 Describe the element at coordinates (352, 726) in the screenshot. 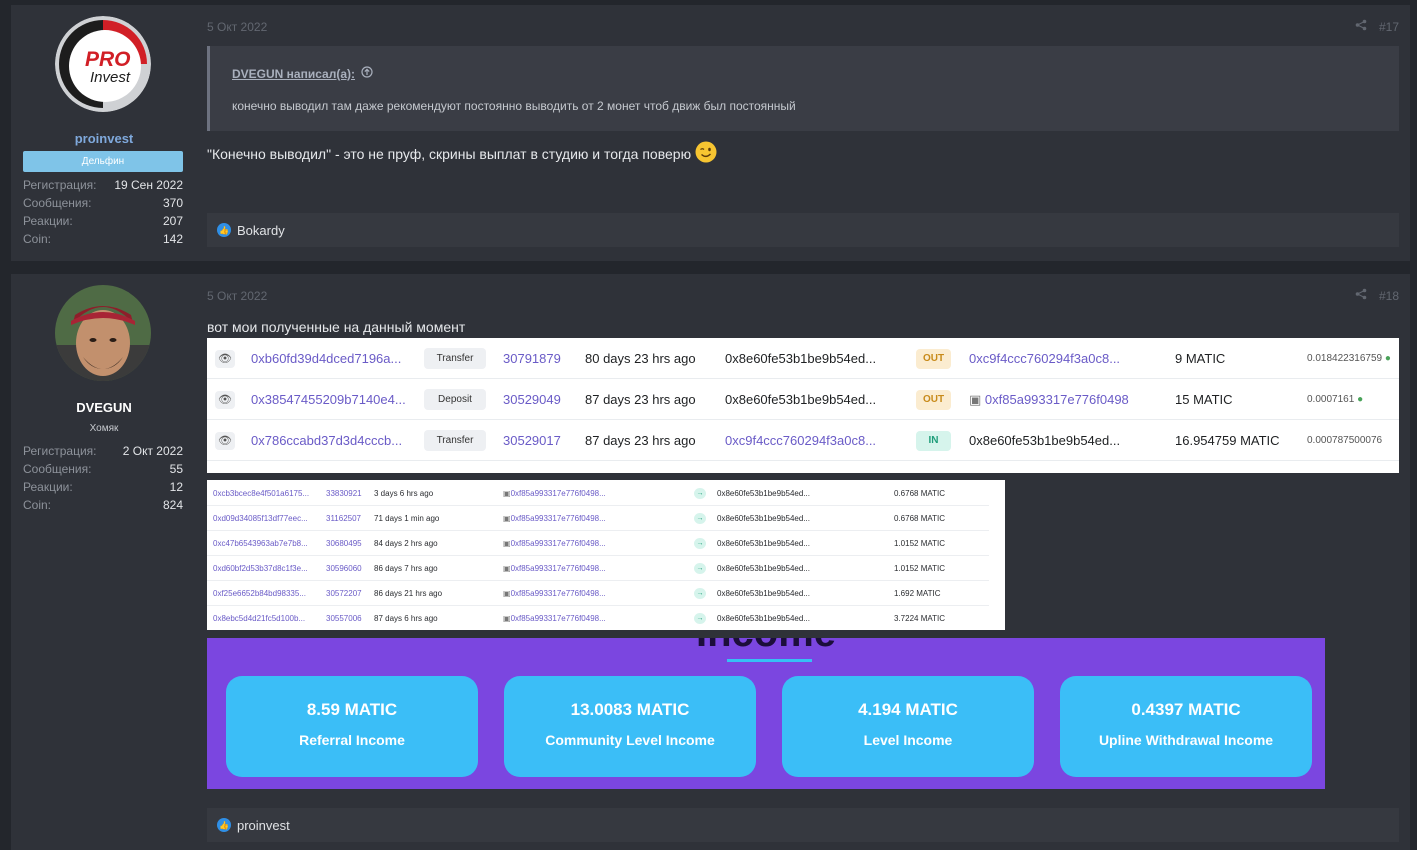

I see `income-card: 8.59 MATIC Referral Income` at that location.